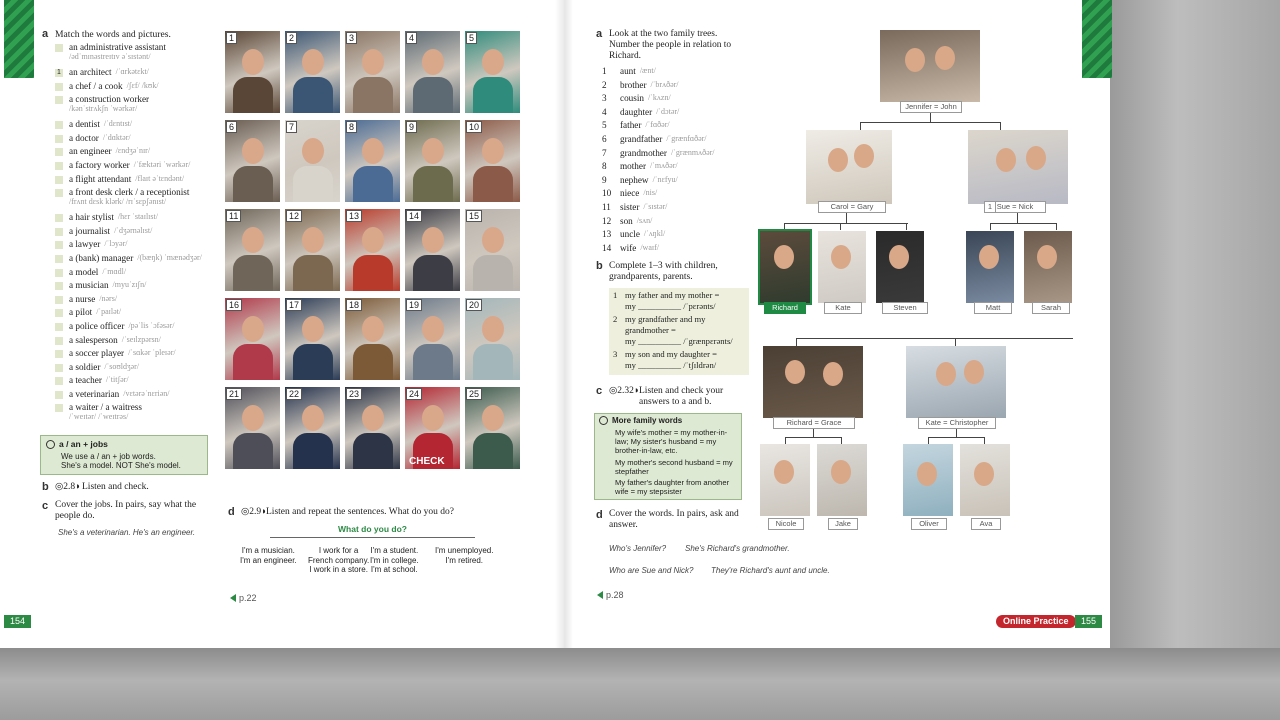  Describe the element at coordinates (432, 161) in the screenshot. I see `job-photo-9: 9` at that location.